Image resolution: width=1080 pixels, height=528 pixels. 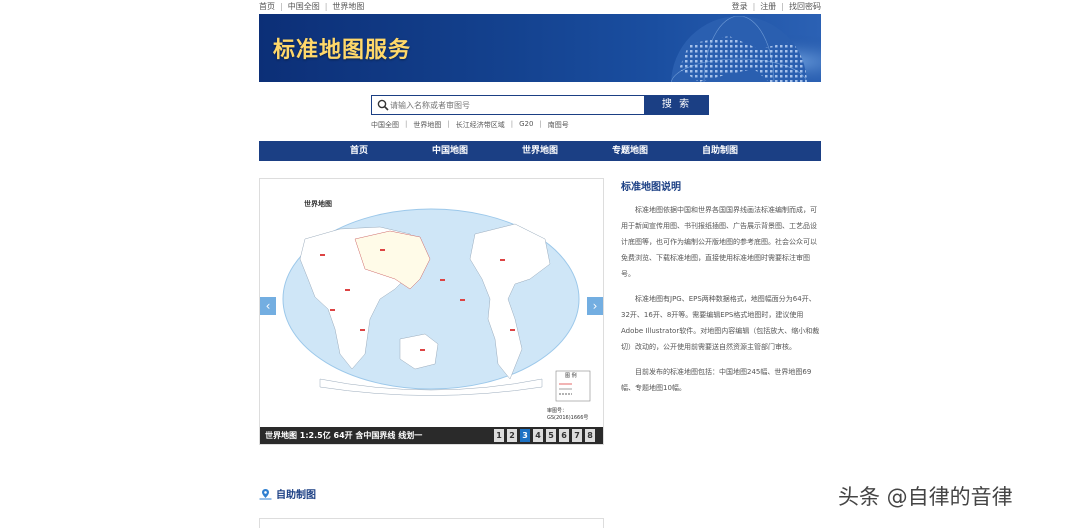 What do you see at coordinates (590, 435) in the screenshot?
I see `page-dot-8: 8` at bounding box center [590, 435].